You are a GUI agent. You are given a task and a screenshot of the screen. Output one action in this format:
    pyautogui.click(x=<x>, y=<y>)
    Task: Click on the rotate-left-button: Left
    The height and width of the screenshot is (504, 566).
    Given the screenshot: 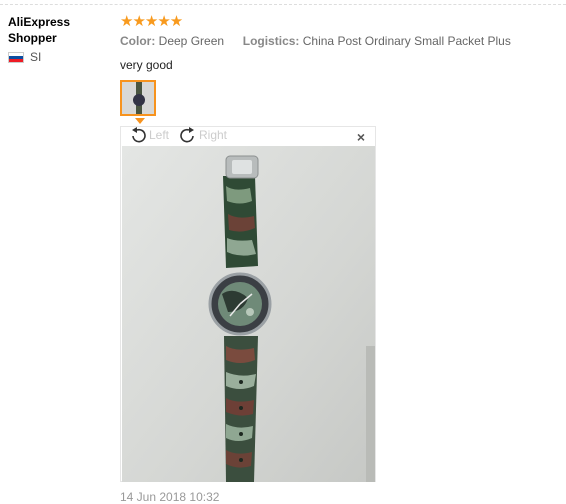 What is the action you would take?
    pyautogui.click(x=149, y=135)
    